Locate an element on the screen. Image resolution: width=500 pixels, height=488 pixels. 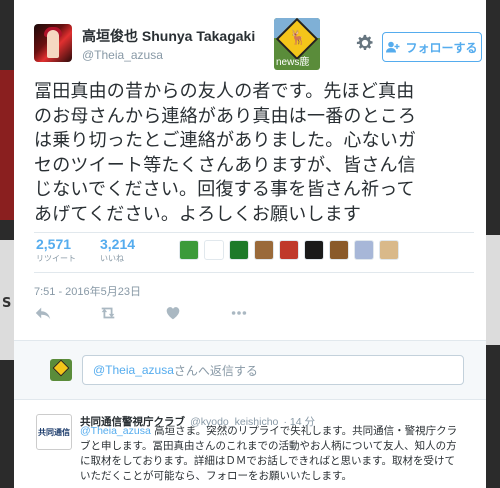
current-user-avatar is located at coordinates (61, 370).